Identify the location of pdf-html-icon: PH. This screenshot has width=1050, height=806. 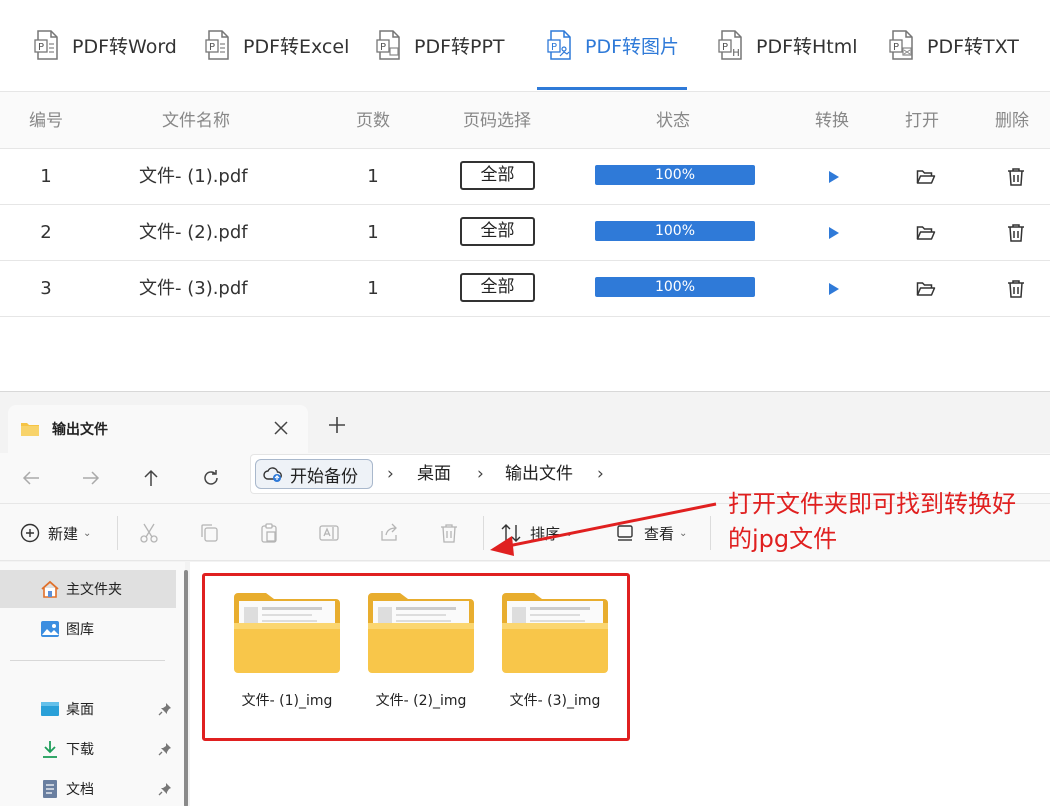
(730, 45).